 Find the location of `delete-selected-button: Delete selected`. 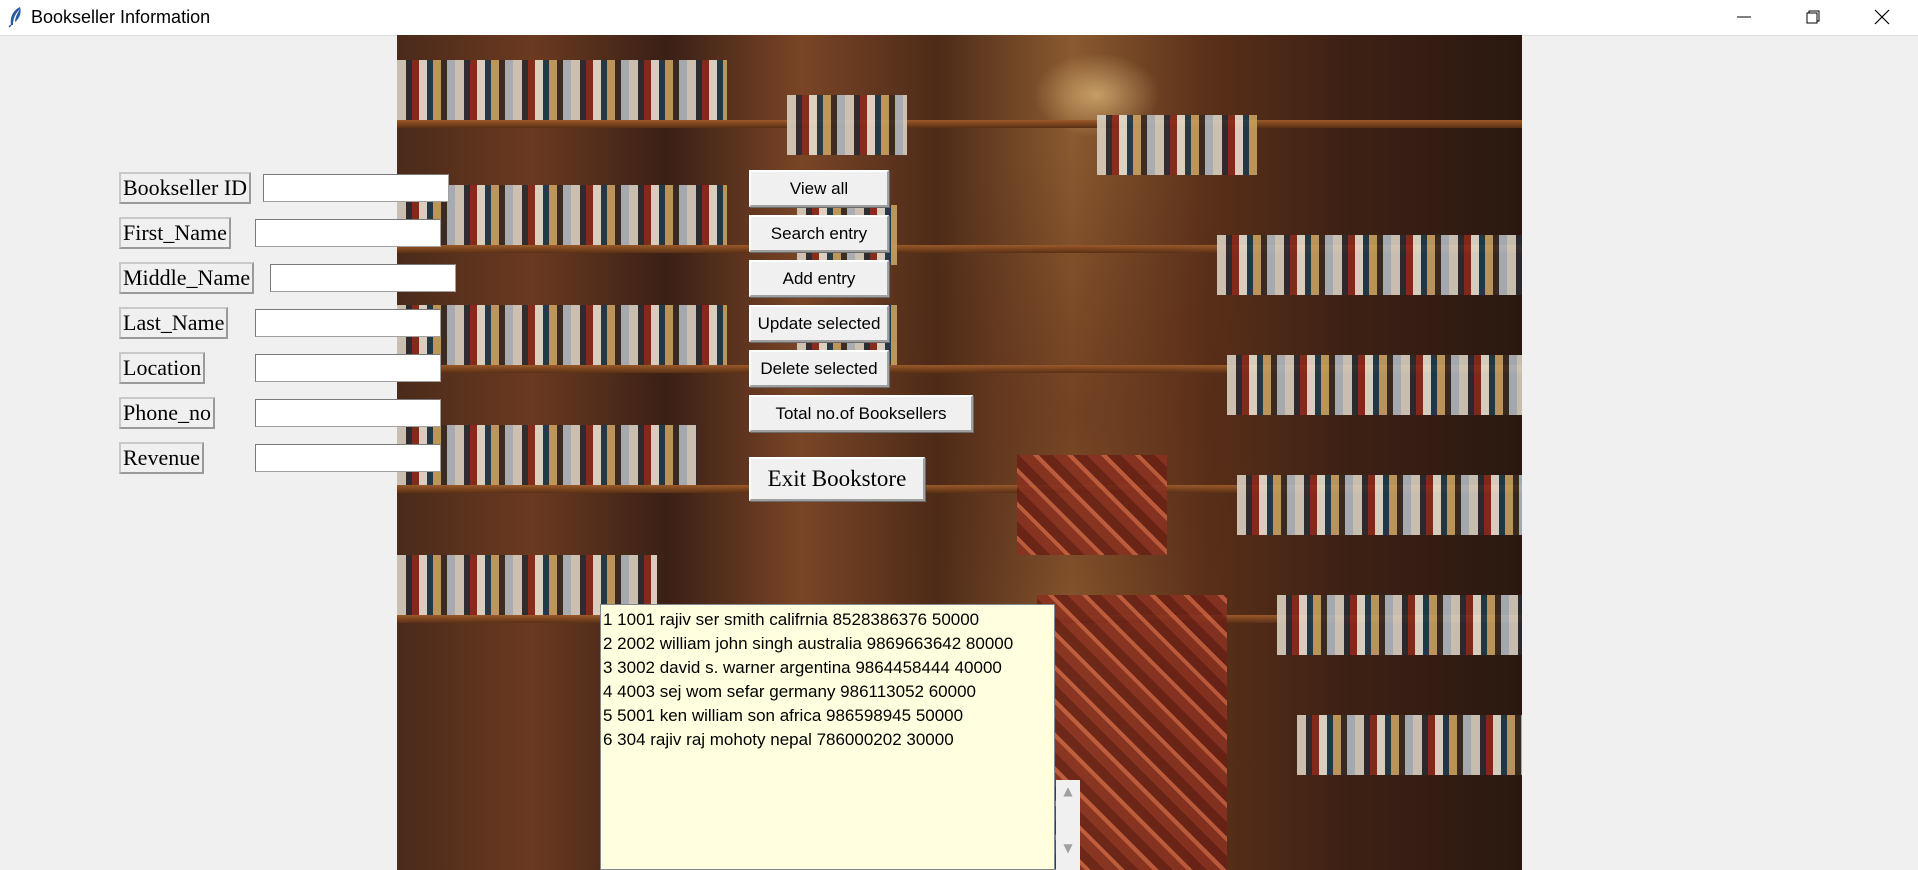

delete-selected-button: Delete selected is located at coordinates (819, 368).